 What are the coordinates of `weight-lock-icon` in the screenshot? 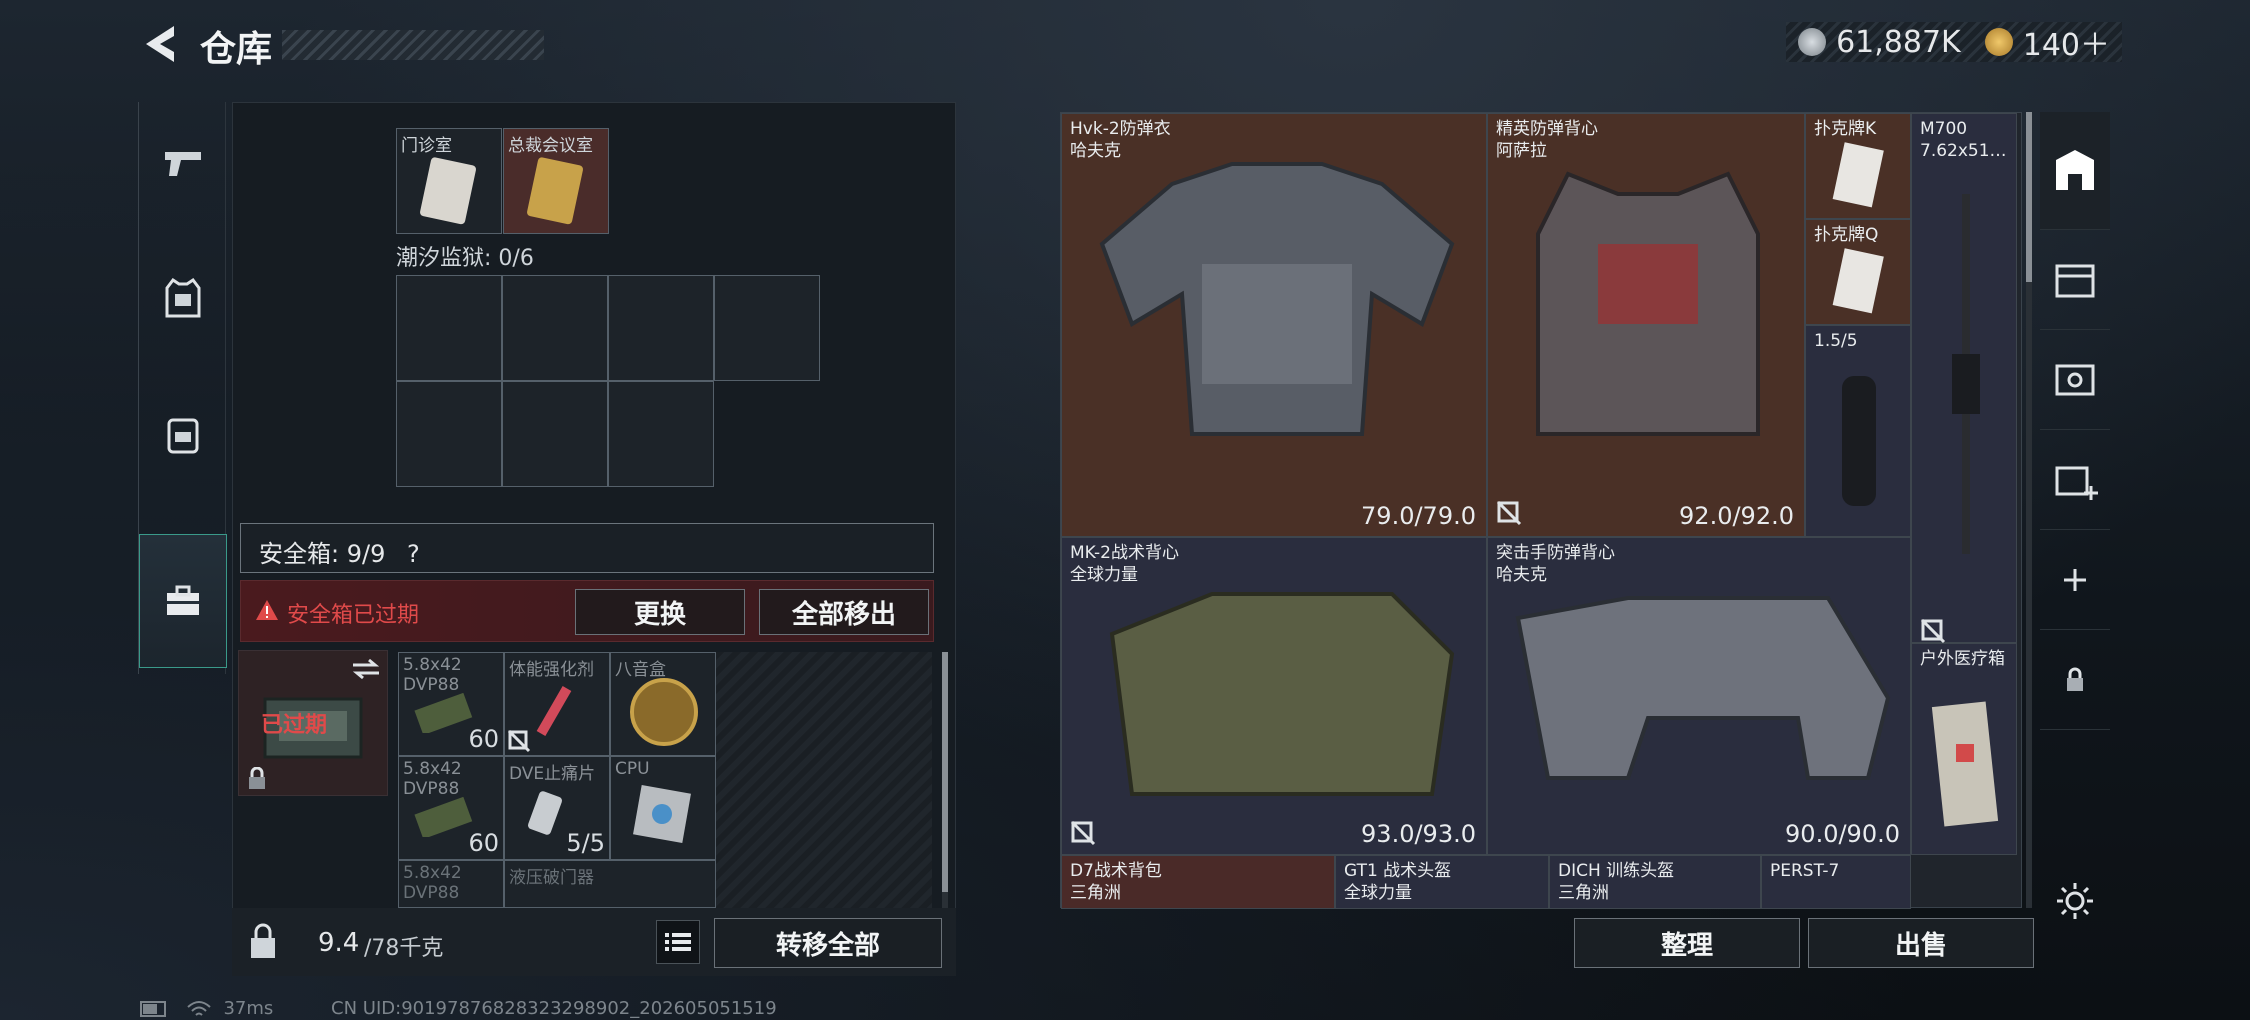 It's located at (263, 940).